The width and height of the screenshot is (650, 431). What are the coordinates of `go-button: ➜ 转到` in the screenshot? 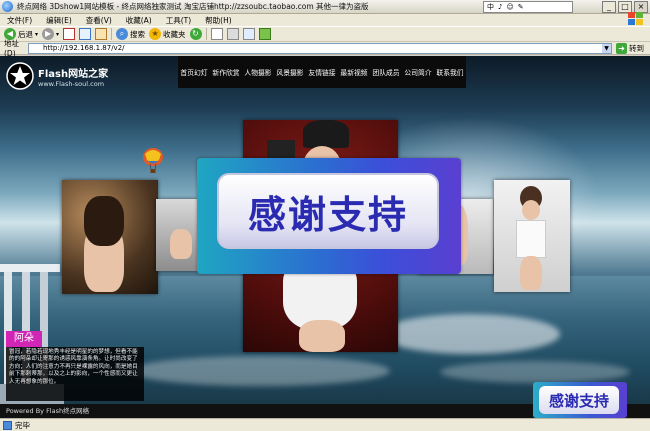 It's located at (630, 48).